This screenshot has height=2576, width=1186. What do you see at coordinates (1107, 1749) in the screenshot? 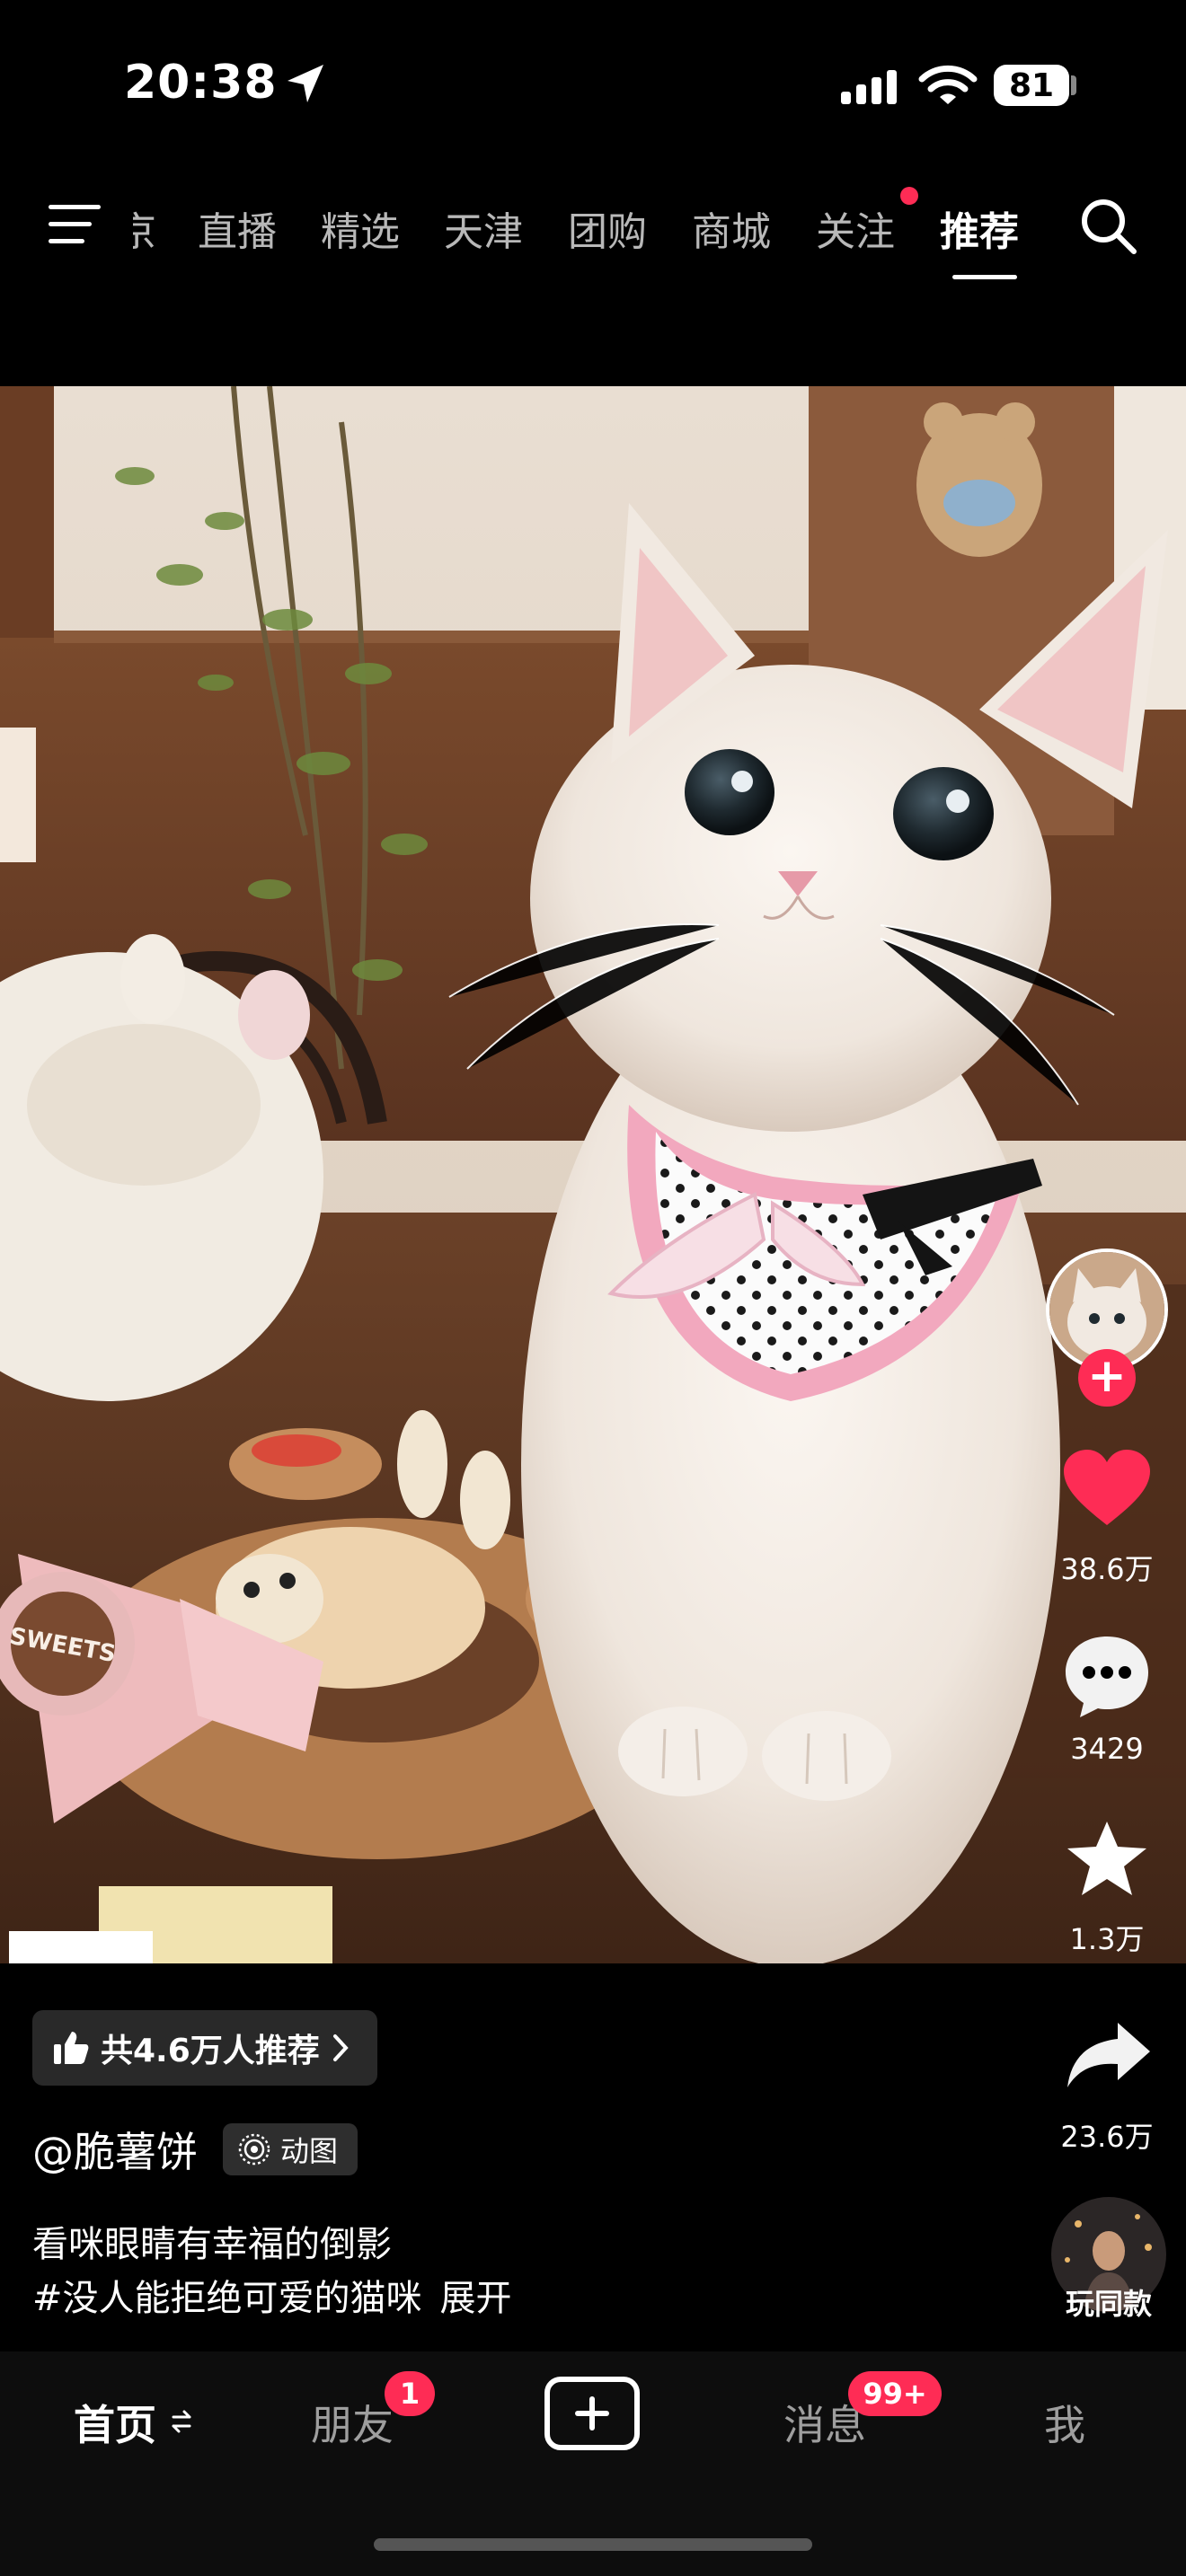
I see `comment-count: 3429` at bounding box center [1107, 1749].